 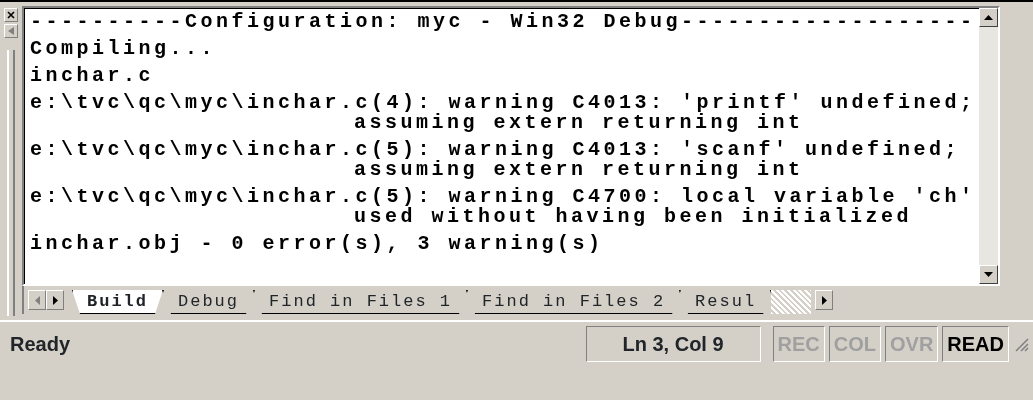 What do you see at coordinates (117, 302) in the screenshot?
I see `panel-tab: Build` at bounding box center [117, 302].